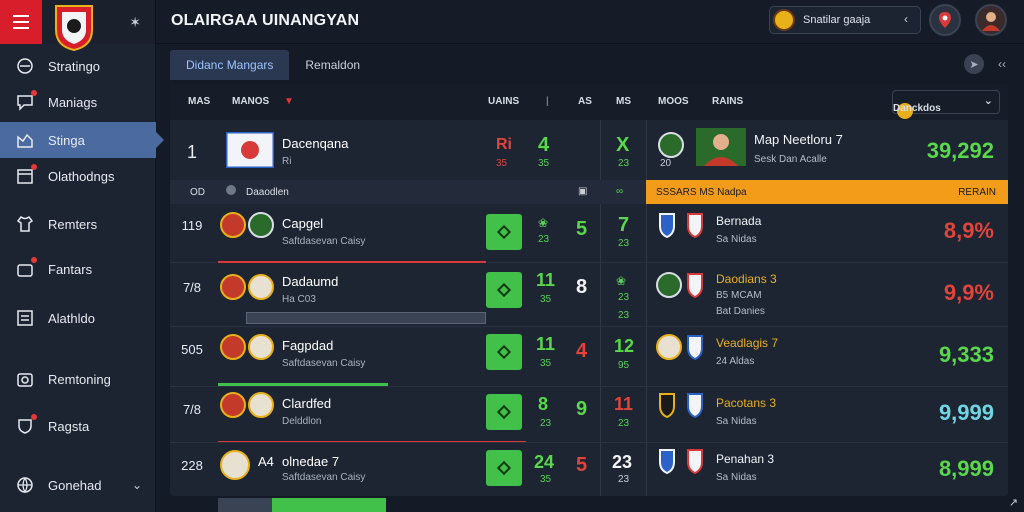  Describe the element at coordinates (265, 20) in the screenshot. I see `page-title: OLAIRGAA UINANGYAN` at that location.